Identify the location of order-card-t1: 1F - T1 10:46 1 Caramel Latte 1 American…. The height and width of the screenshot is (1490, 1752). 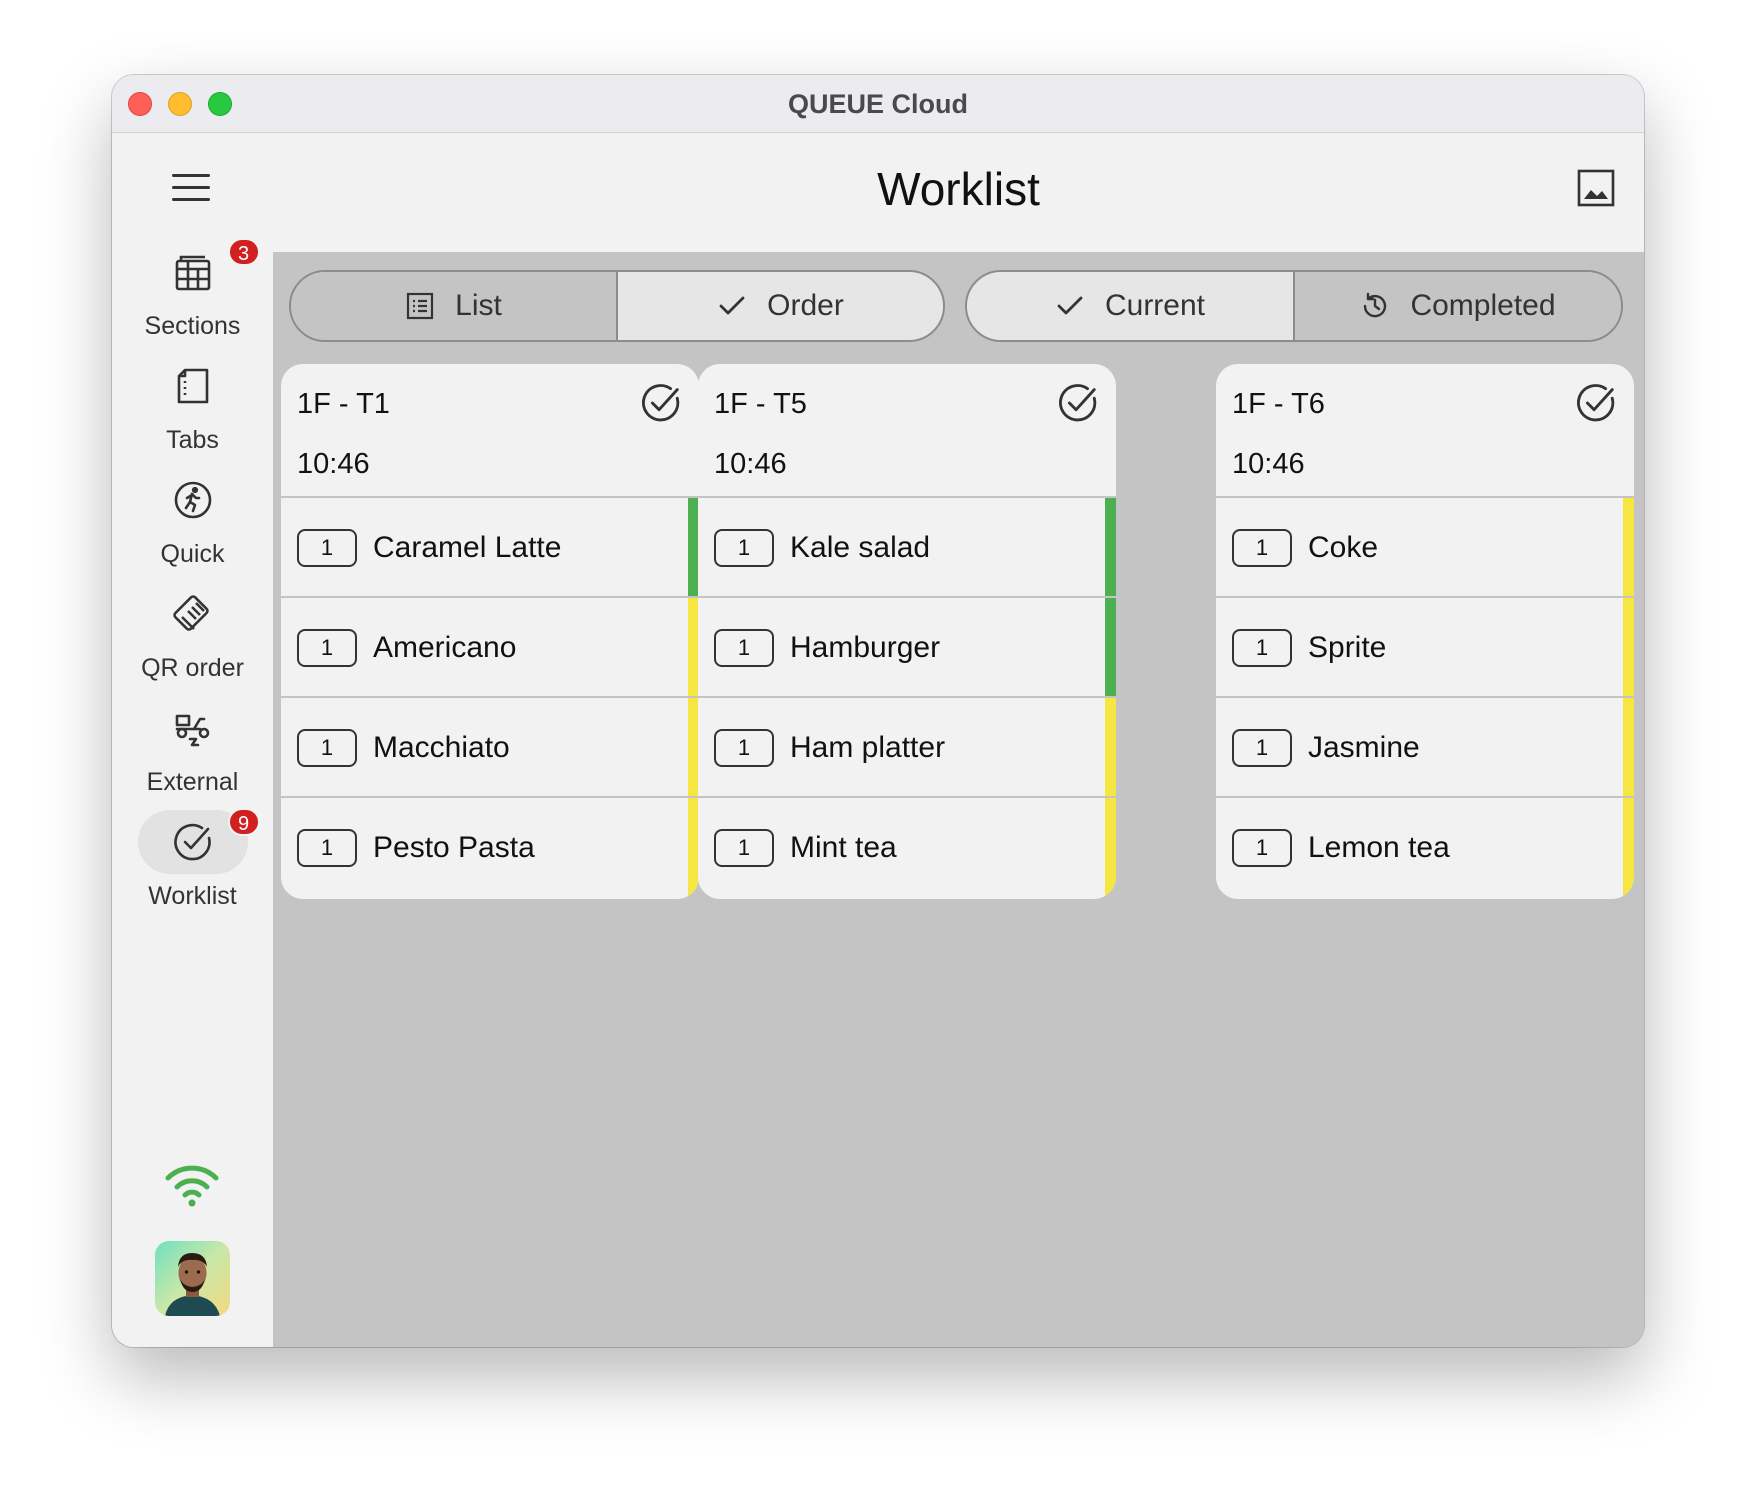
(490, 631).